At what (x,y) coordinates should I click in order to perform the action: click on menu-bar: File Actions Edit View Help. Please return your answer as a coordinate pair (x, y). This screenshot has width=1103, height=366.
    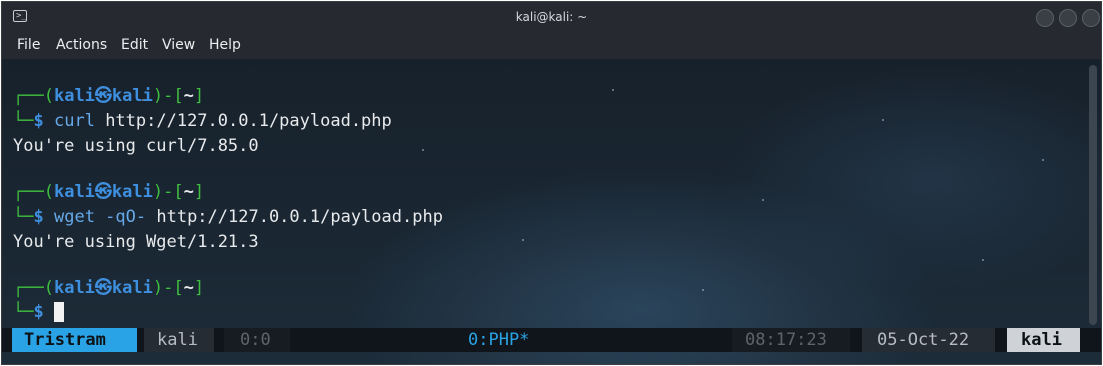
    Looking at the image, I should click on (551, 46).